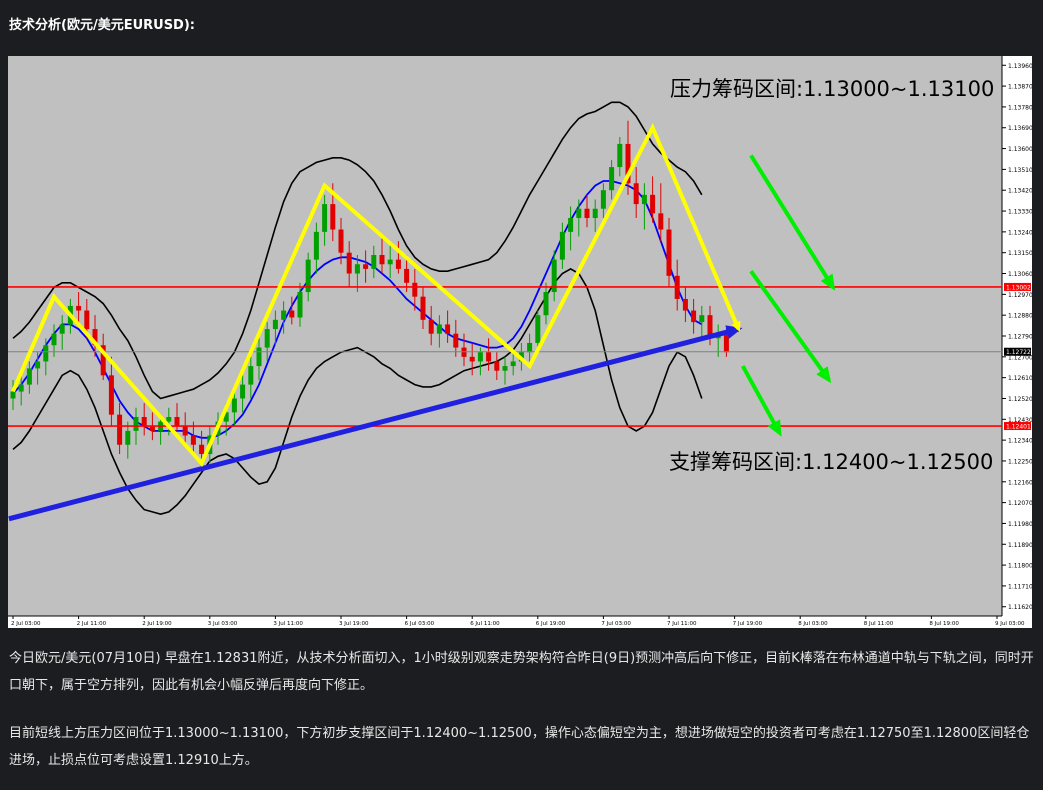 The height and width of the screenshot is (790, 1043). What do you see at coordinates (1020, 566) in the screenshot?
I see `y-axis-tick-label: 1.11800` at bounding box center [1020, 566].